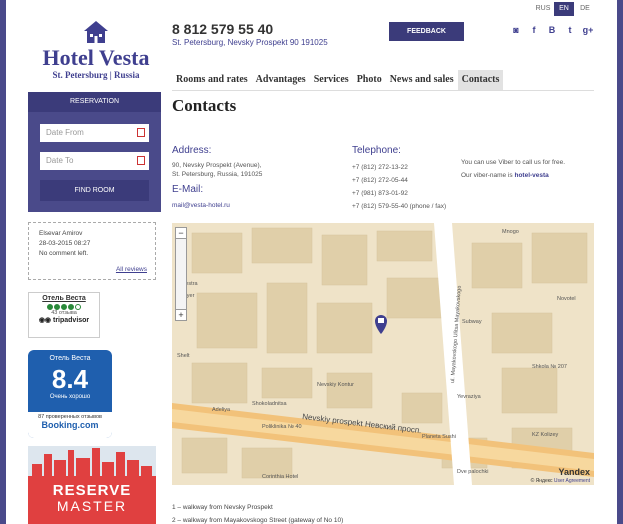 The image size is (623, 524). What do you see at coordinates (94, 190) in the screenshot?
I see `find-room-button: FIND ROOM` at bounding box center [94, 190].